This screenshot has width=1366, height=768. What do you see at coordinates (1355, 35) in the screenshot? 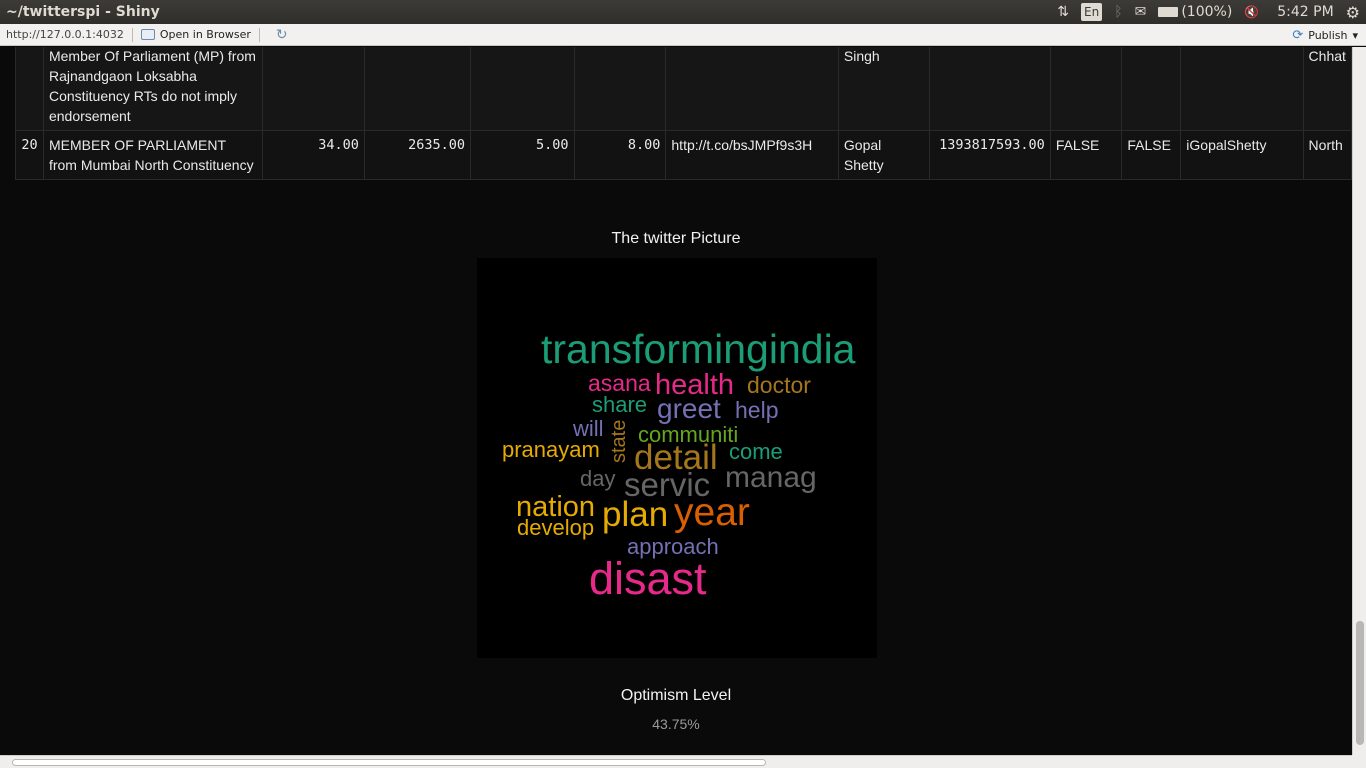
I see `chevron-down-icon: ▾` at bounding box center [1355, 35].